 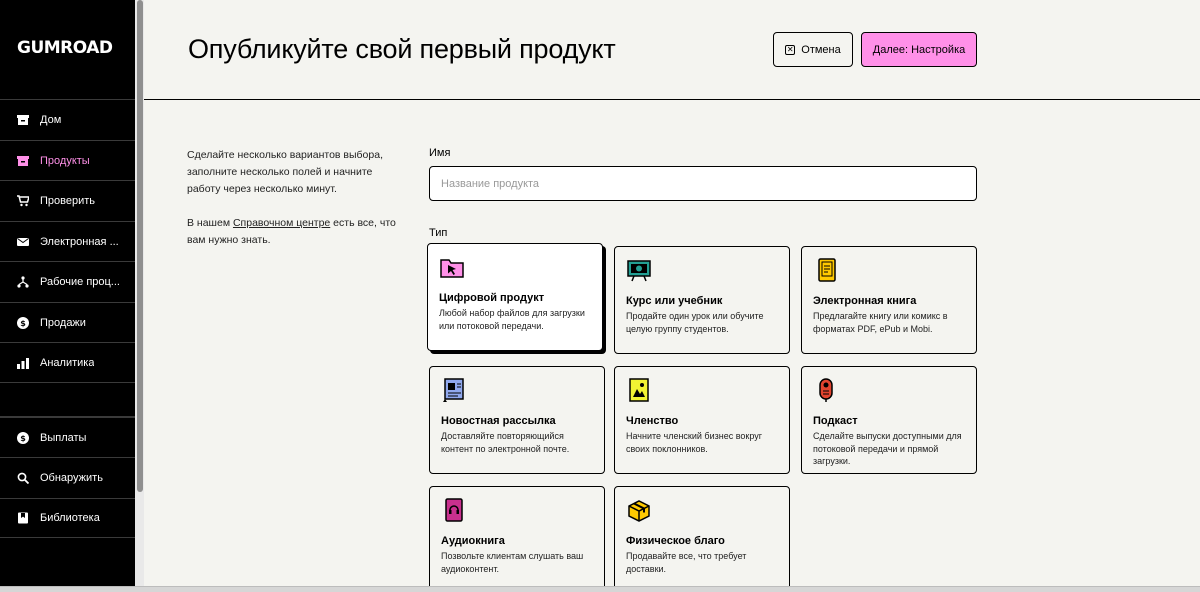 I want to click on sidebar-item-library: Библиотека, so click(x=67, y=518).